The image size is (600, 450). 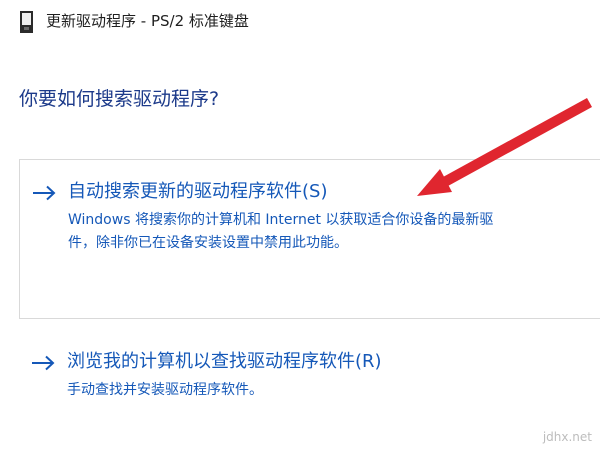 I want to click on page-heading: 你要如何搜索驱动程序?, so click(x=119, y=99).